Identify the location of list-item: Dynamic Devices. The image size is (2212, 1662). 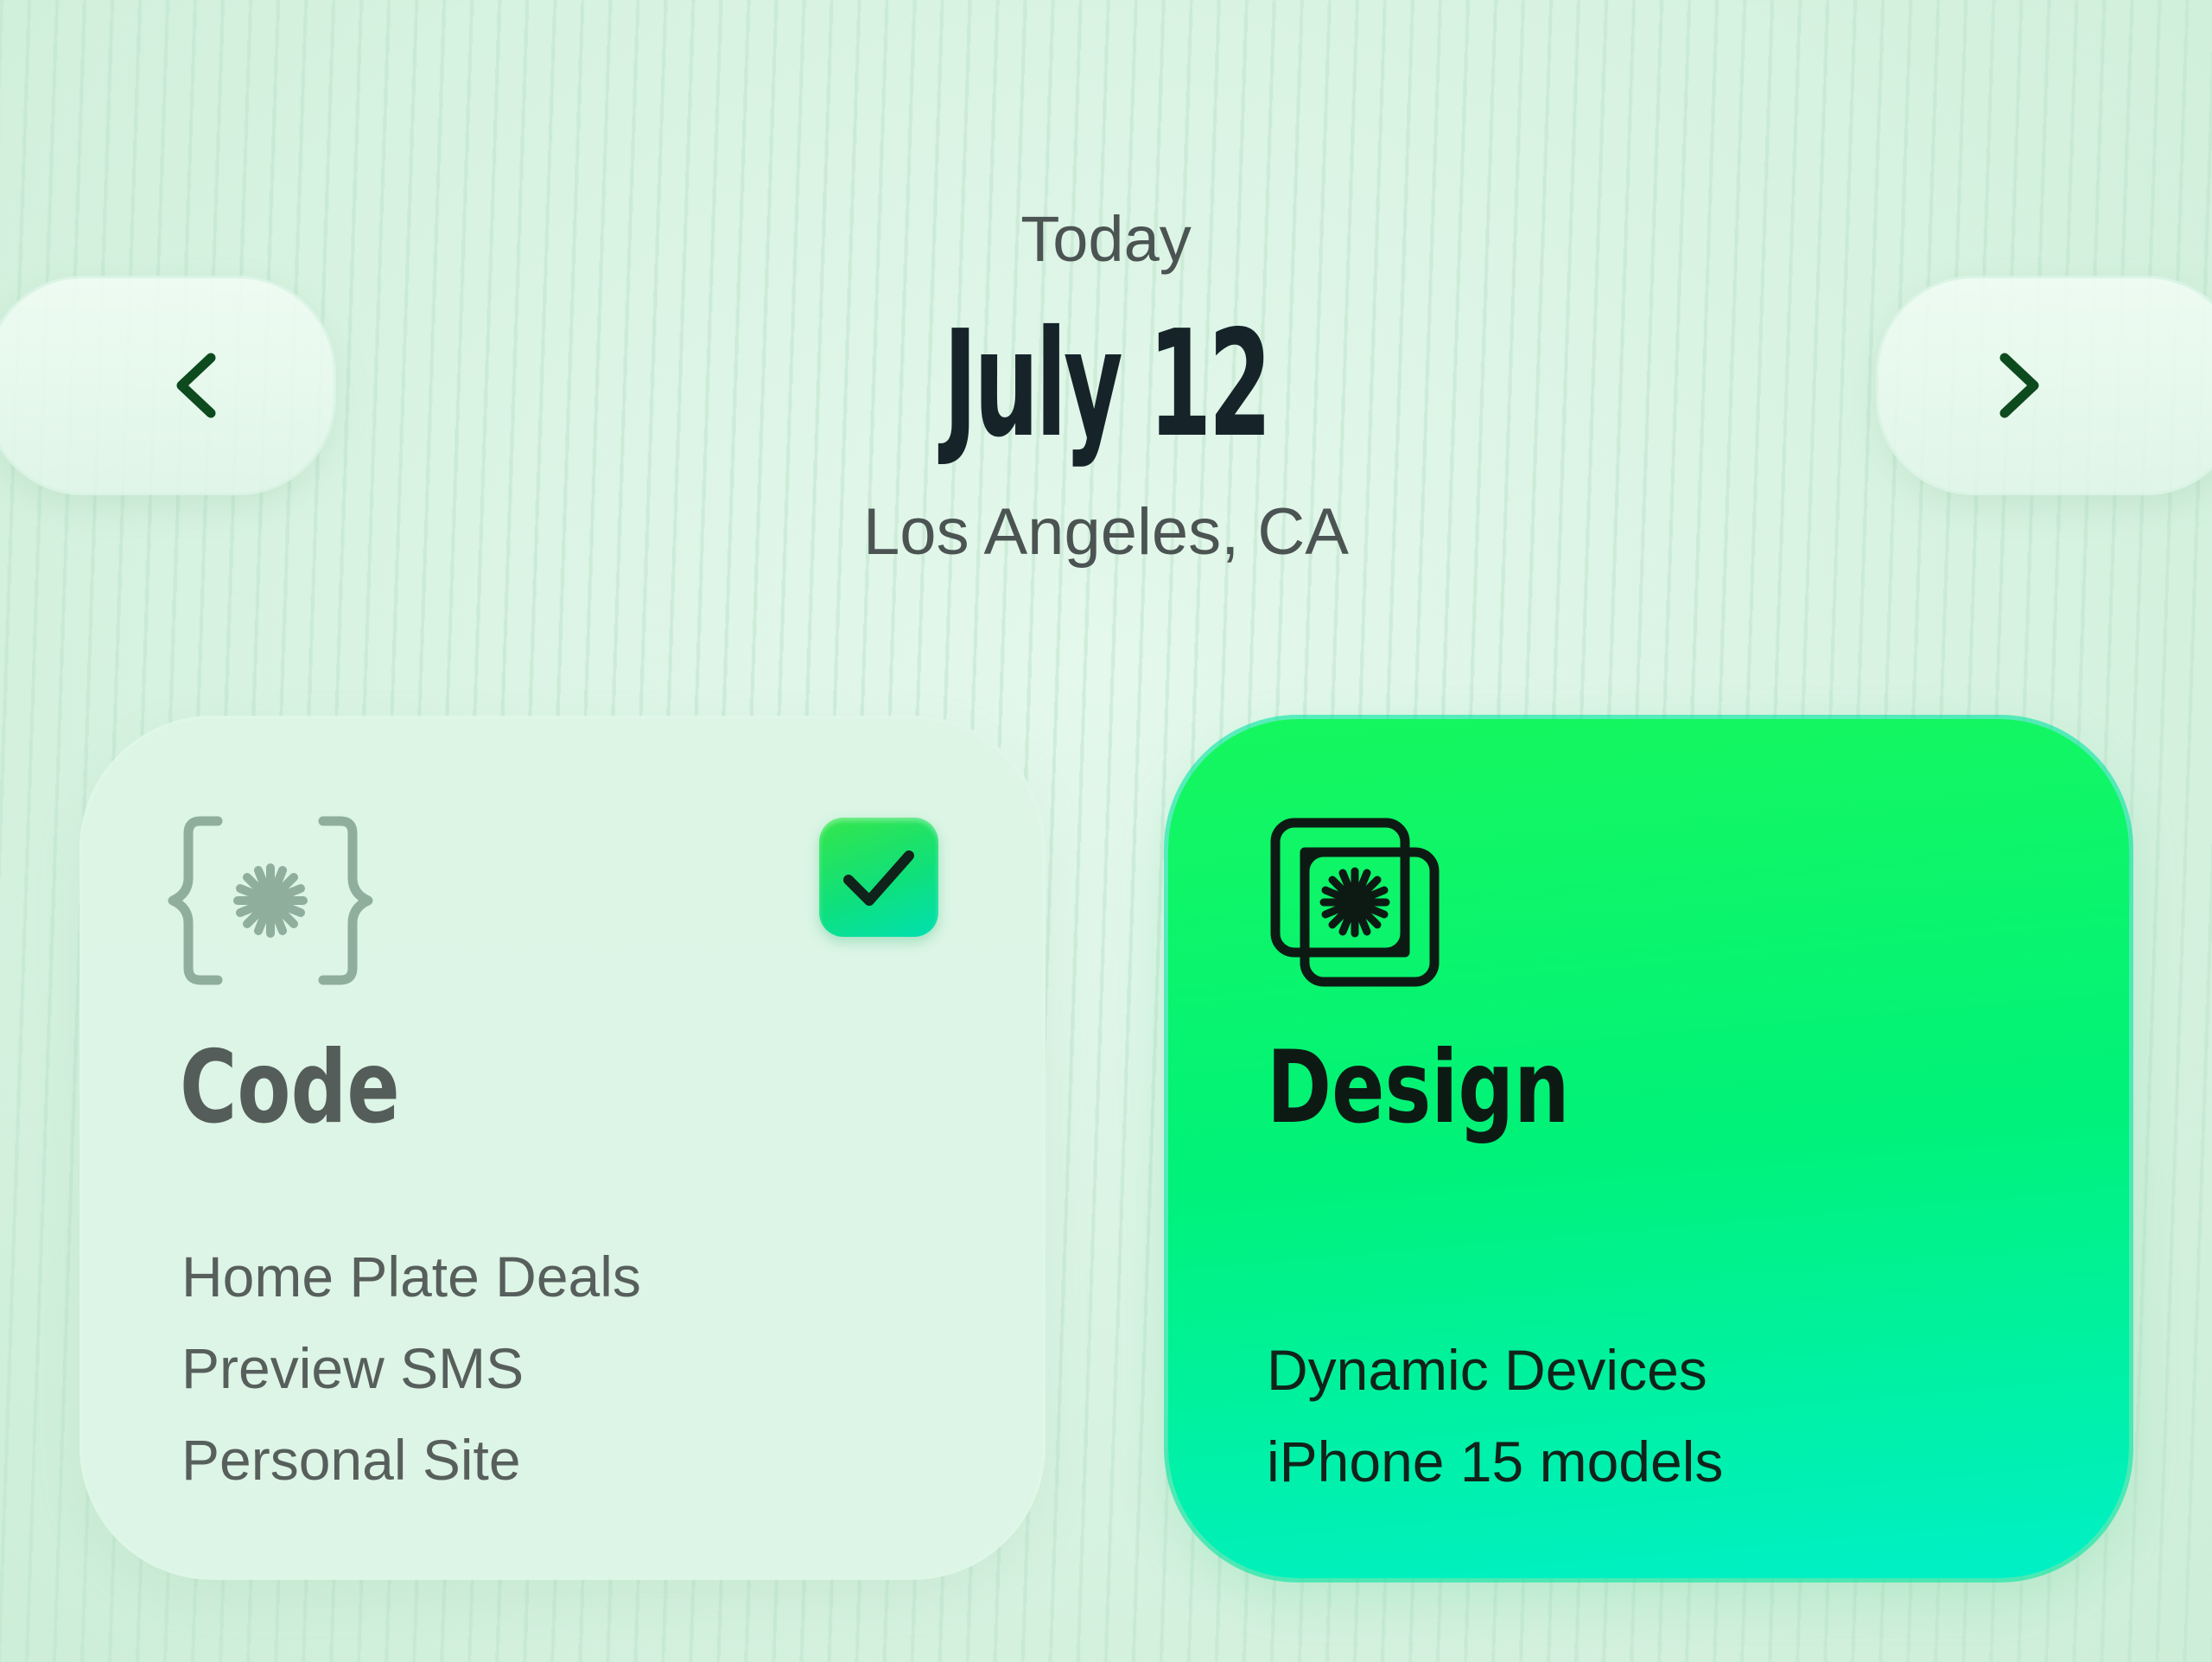
(1495, 1370).